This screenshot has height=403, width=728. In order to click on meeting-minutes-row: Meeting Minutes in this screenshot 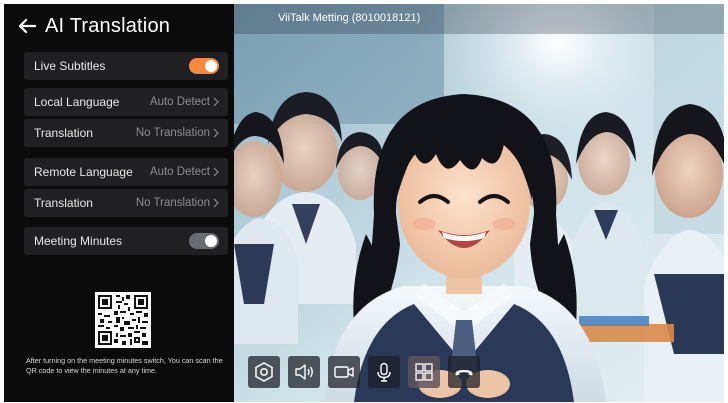, I will do `click(126, 241)`.